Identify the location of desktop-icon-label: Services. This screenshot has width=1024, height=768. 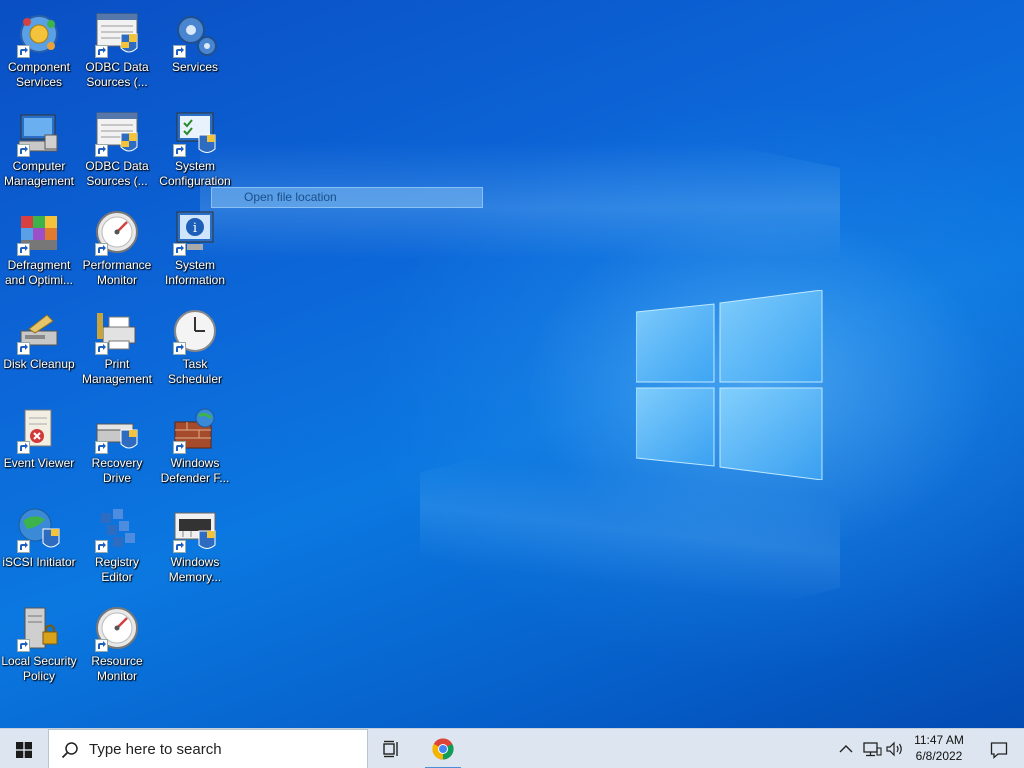
(194, 67).